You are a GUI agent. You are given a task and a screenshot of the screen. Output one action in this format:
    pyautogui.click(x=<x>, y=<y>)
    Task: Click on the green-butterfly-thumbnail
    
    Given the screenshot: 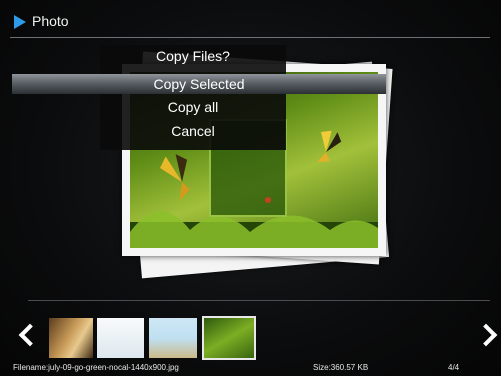 What is the action you would take?
    pyautogui.click(x=229, y=338)
    